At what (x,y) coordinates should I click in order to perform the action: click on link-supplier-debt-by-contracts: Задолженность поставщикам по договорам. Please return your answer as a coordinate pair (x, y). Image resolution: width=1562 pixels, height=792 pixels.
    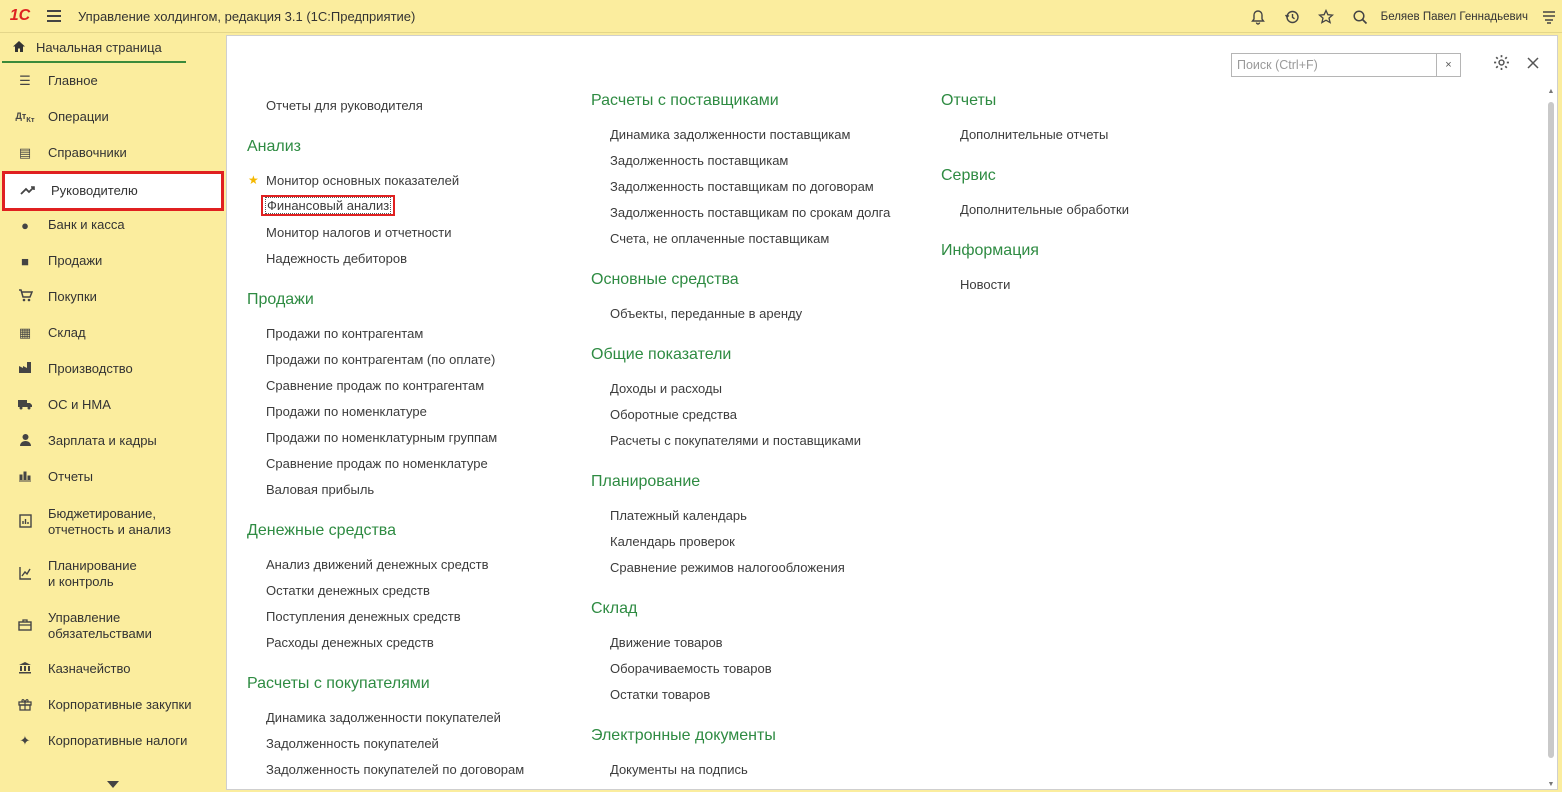
    Looking at the image, I should click on (742, 186).